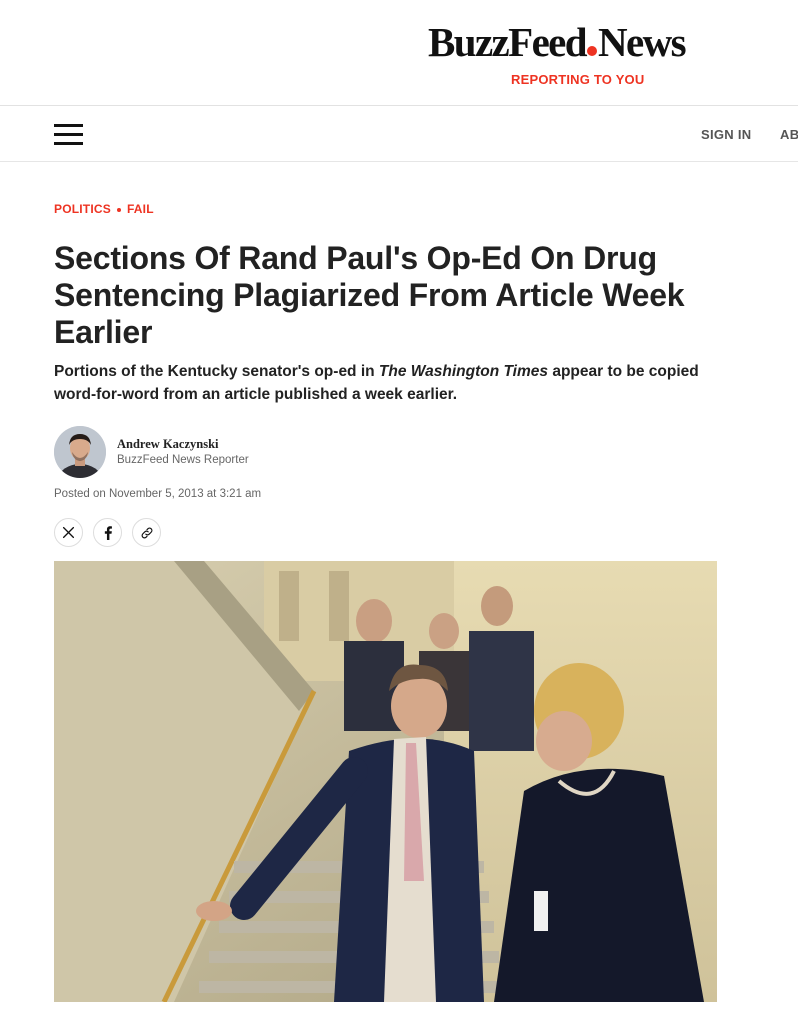 The height and width of the screenshot is (1009, 798). I want to click on breadcrumb: POLITICS FAIL, so click(104, 209).